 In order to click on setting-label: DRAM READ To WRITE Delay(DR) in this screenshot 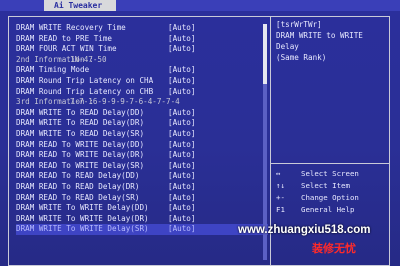, I will do `click(80, 155)`.